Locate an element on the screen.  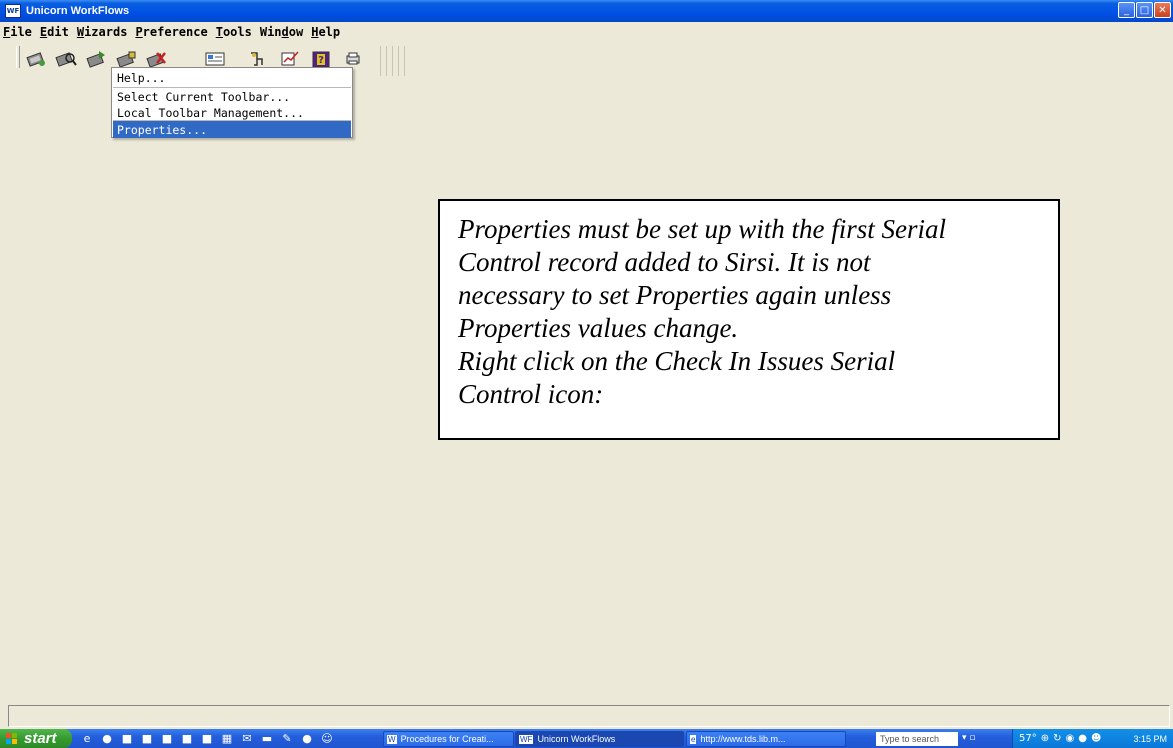
clock: 3:15 PM is located at coordinates (1150, 738).